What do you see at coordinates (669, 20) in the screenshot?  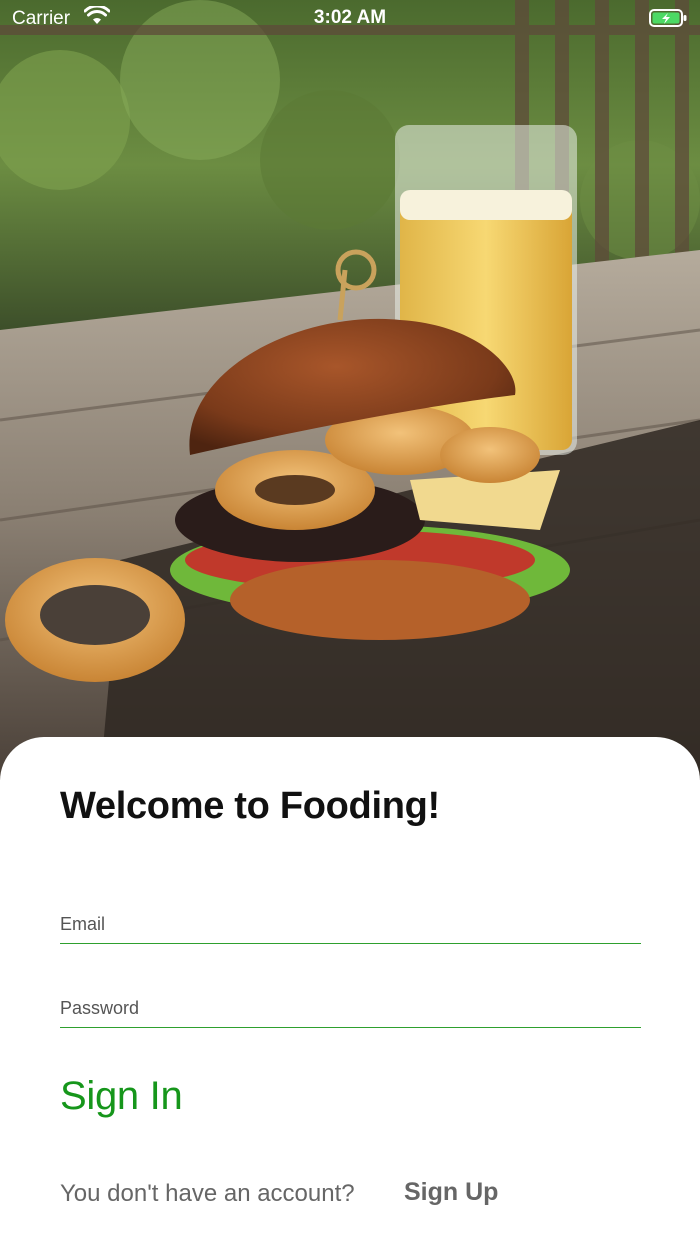 I see `battery-charging-icon` at bounding box center [669, 20].